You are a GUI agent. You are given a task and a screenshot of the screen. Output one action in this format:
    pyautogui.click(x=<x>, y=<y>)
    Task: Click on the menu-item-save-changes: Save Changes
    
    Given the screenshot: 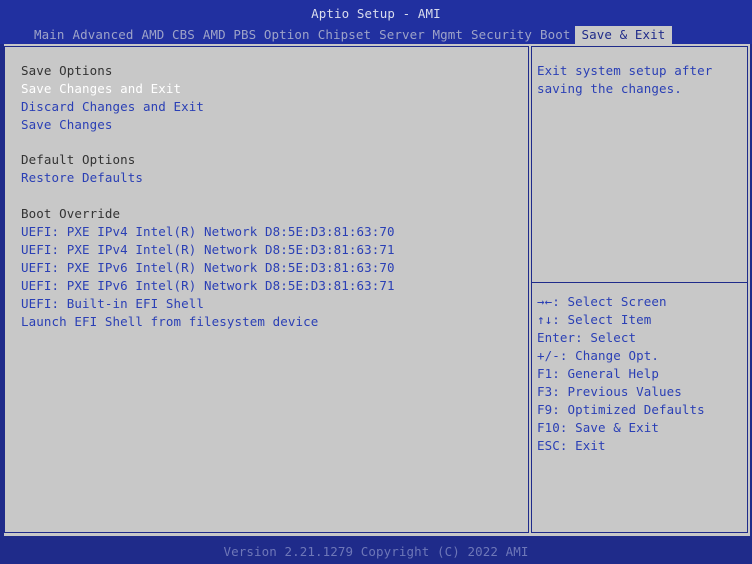 What is the action you would take?
    pyautogui.click(x=67, y=125)
    